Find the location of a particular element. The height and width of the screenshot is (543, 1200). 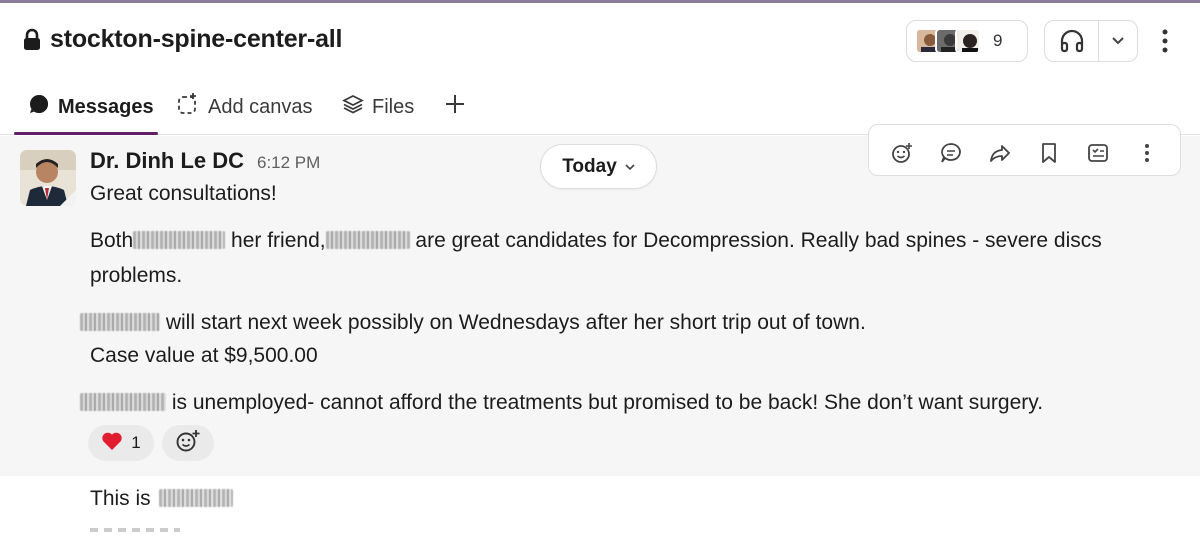

add-reaction-icon is located at coordinates (902, 153).